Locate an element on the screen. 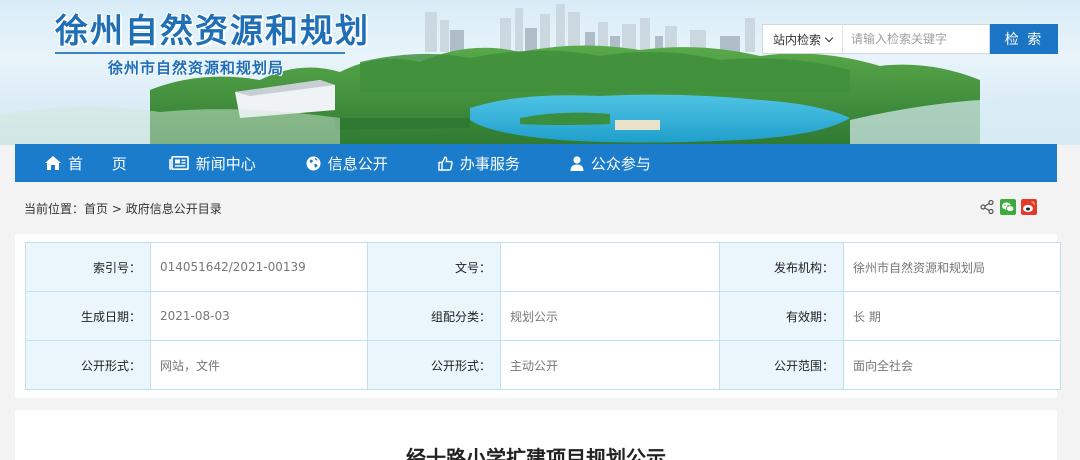 This screenshot has height=460, width=1080. search-scope-dropdown: 站内检索 is located at coordinates (802, 39).